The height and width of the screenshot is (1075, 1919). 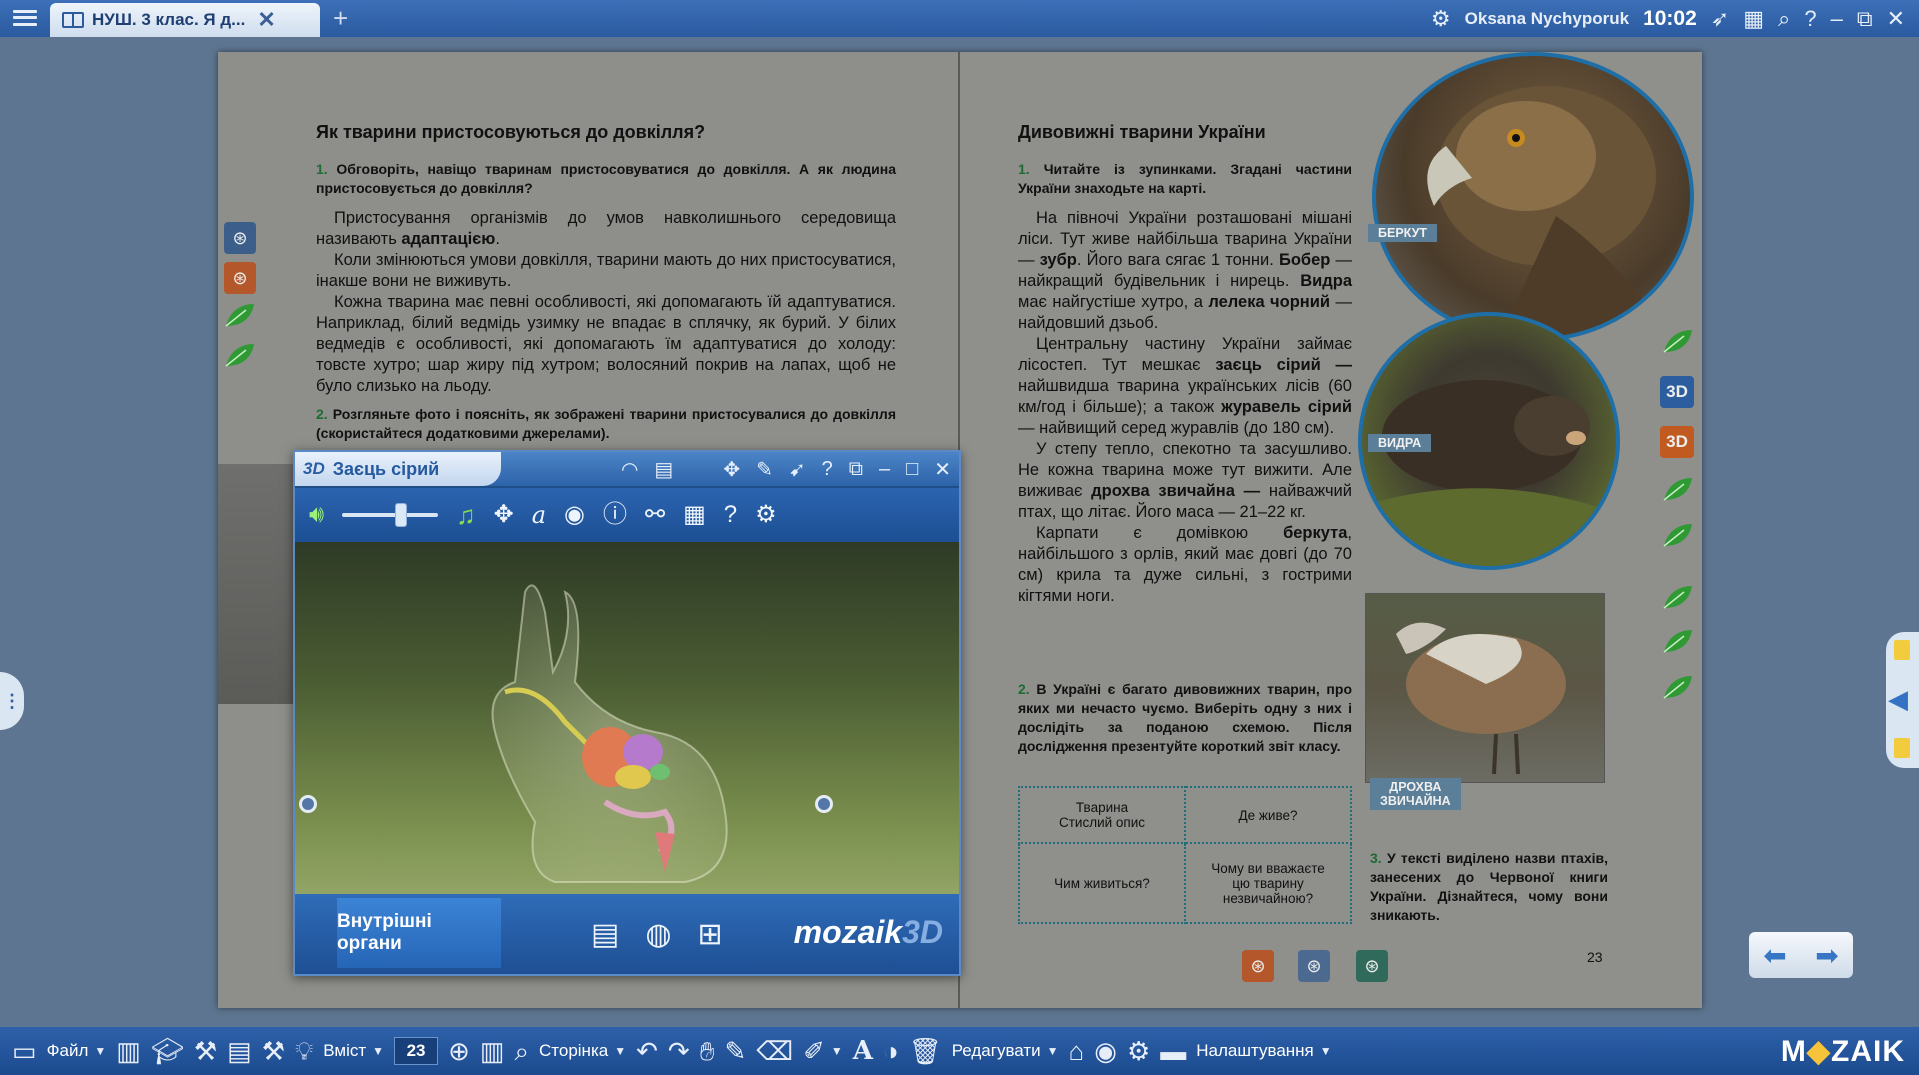 What do you see at coordinates (308, 804) in the screenshot?
I see `viewport-handle-left` at bounding box center [308, 804].